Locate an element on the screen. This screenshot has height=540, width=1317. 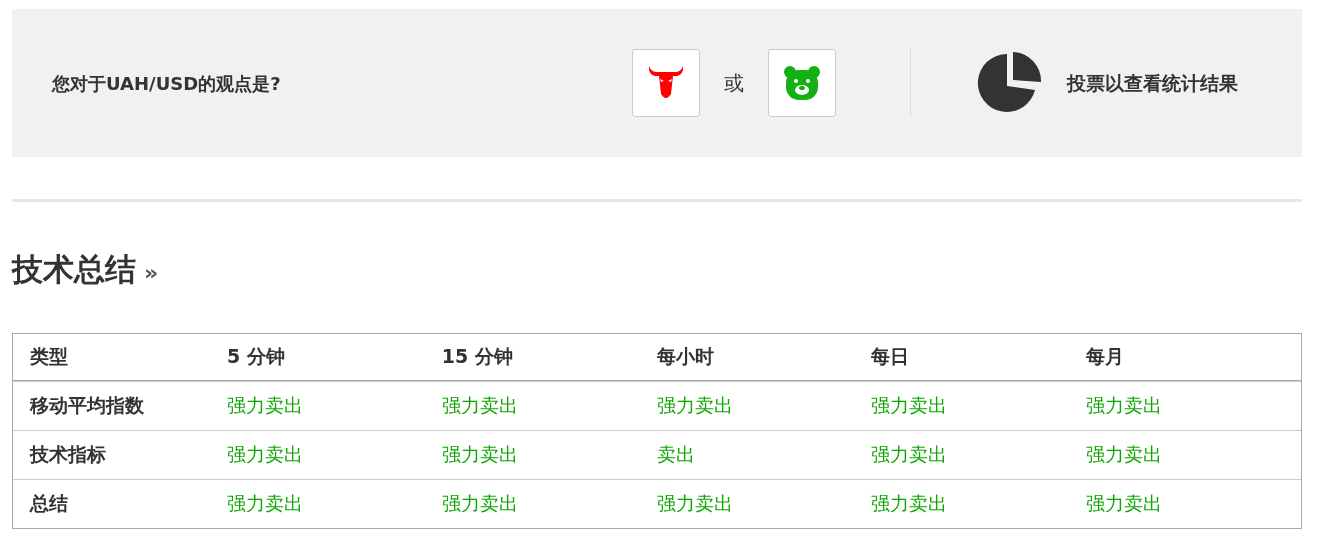
row-label: 技术指标 is located at coordinates (68, 454).